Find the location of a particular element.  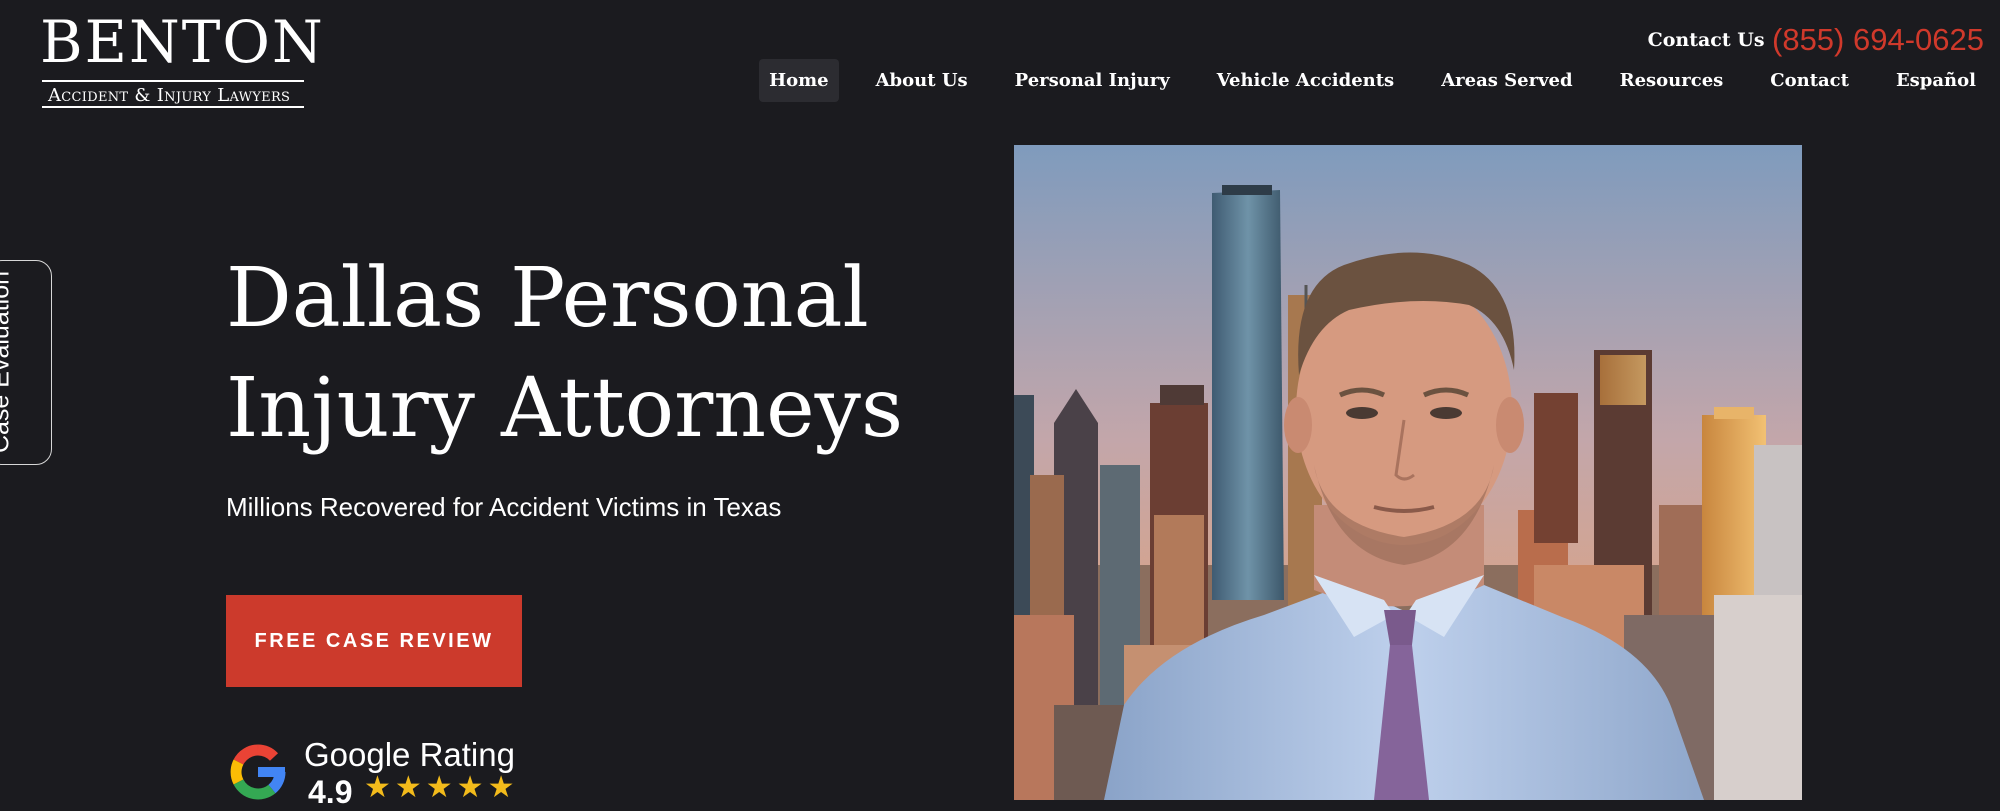

nav-about-us: About Us is located at coordinates (922, 80).